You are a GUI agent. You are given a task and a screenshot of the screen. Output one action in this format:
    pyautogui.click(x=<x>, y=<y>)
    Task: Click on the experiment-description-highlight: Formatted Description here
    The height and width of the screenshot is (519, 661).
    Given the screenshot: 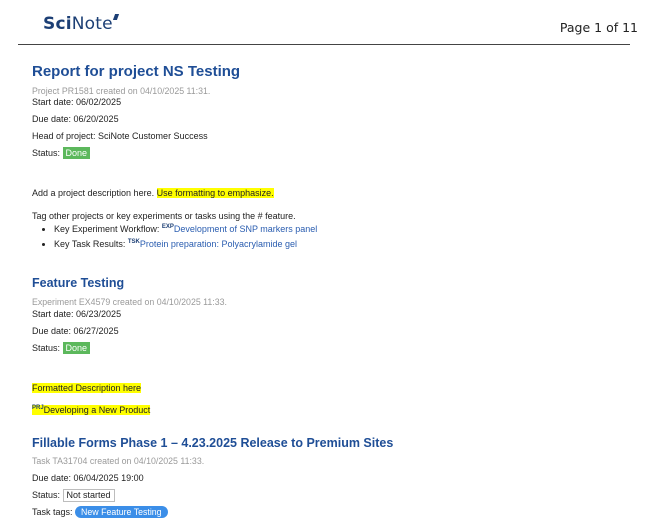 What is the action you would take?
    pyautogui.click(x=87, y=388)
    